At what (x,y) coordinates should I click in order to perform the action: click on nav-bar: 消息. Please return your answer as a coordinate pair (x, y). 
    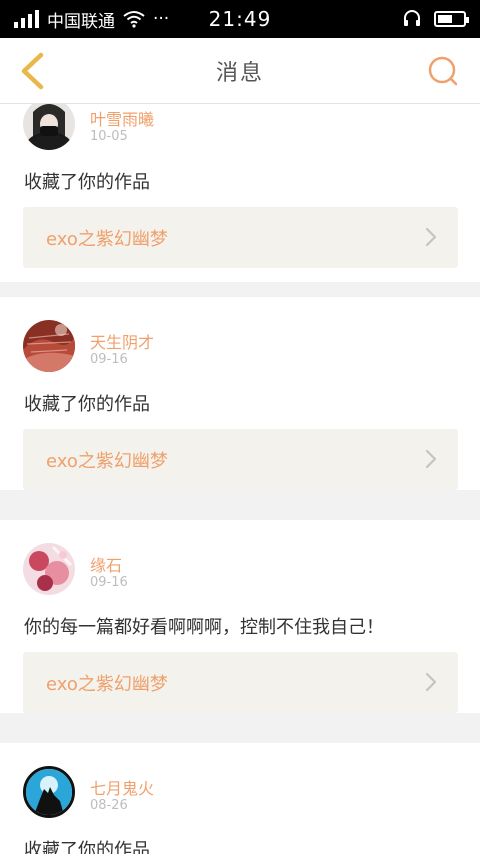
    Looking at the image, I should click on (240, 71).